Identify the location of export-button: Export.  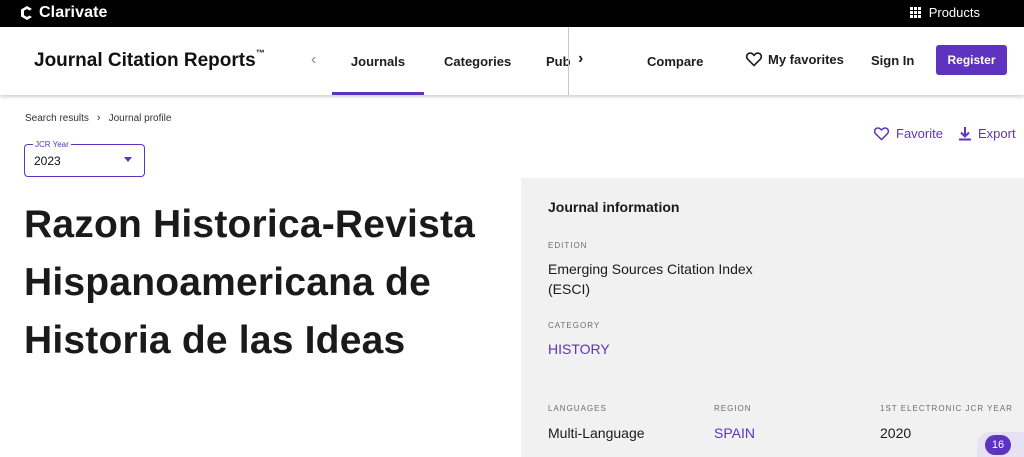
(987, 133).